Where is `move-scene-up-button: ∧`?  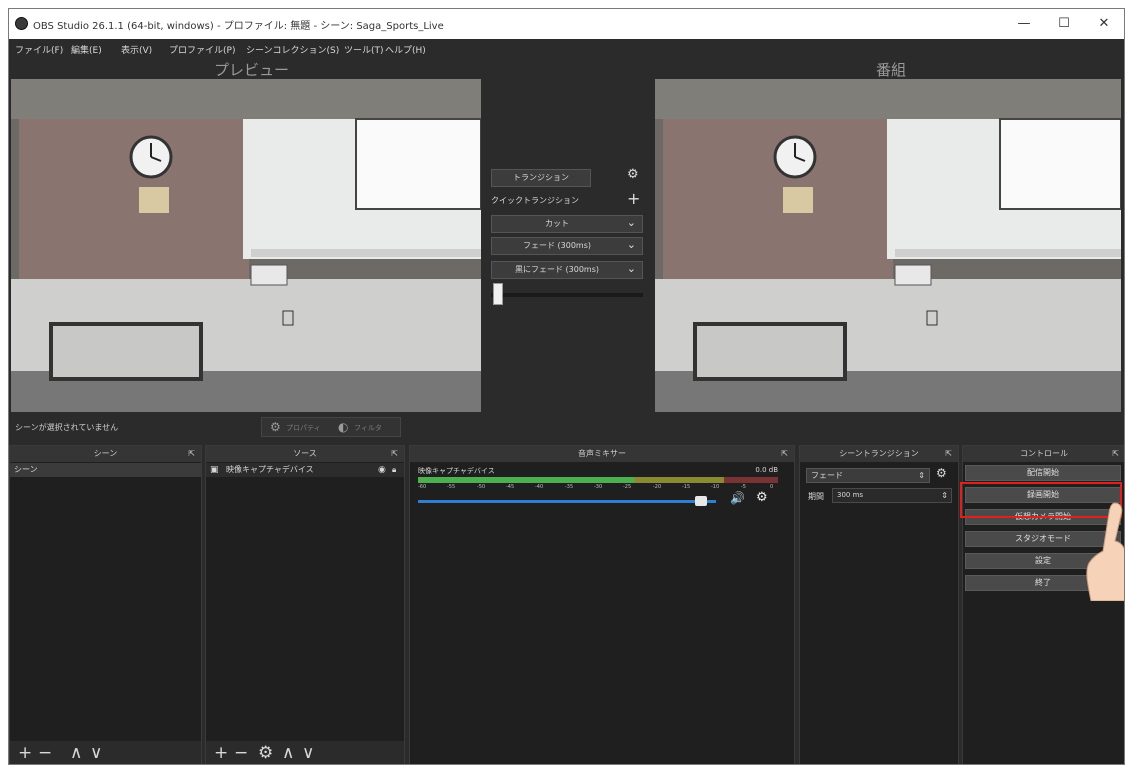 move-scene-up-button: ∧ is located at coordinates (76, 753).